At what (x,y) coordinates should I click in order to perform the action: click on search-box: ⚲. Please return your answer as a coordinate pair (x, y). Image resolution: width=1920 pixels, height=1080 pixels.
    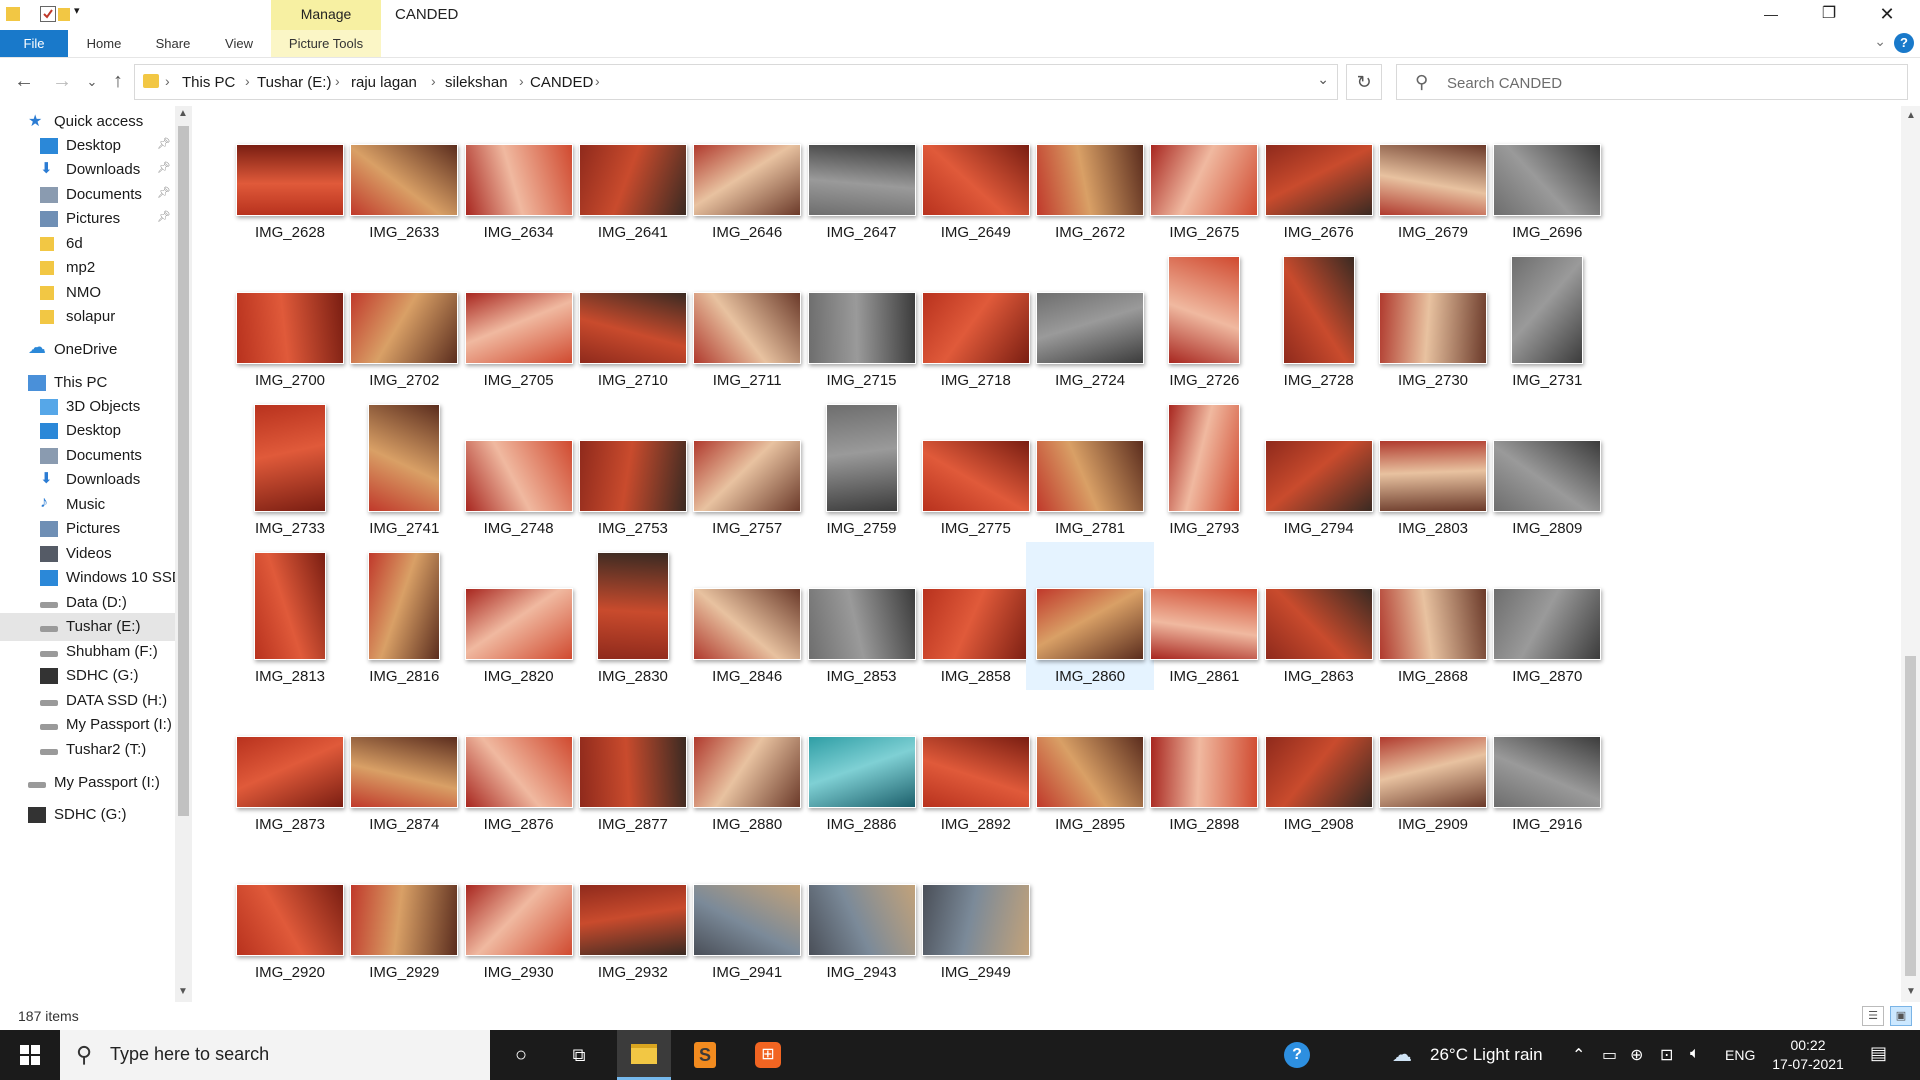
    Looking at the image, I should click on (1652, 82).